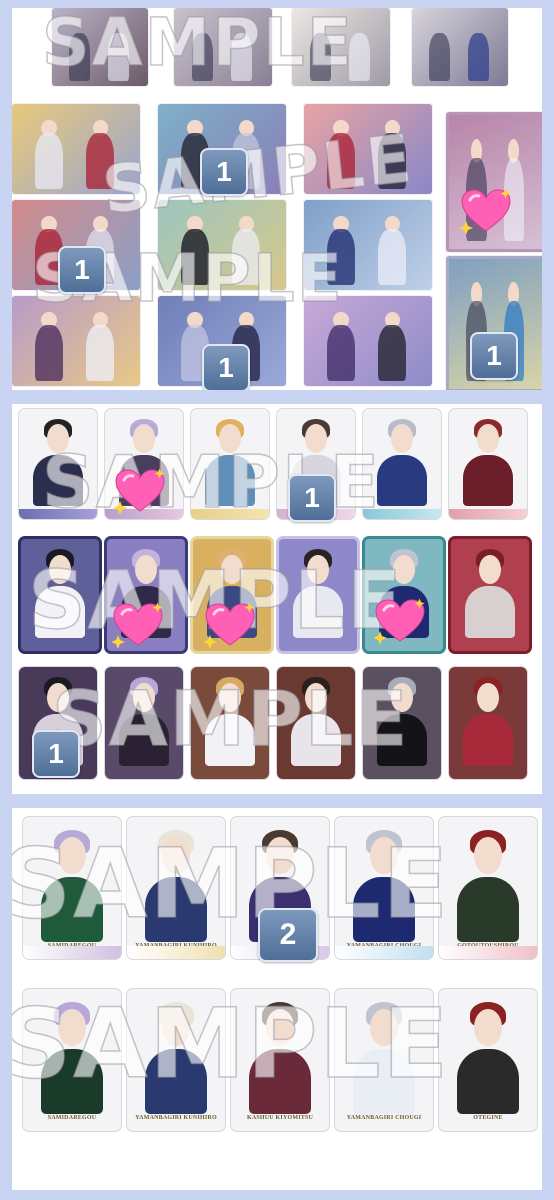 This screenshot has height=1200, width=554. I want to click on card-name-label: YAMANBAGIRI CHOUGI, so click(384, 1118).